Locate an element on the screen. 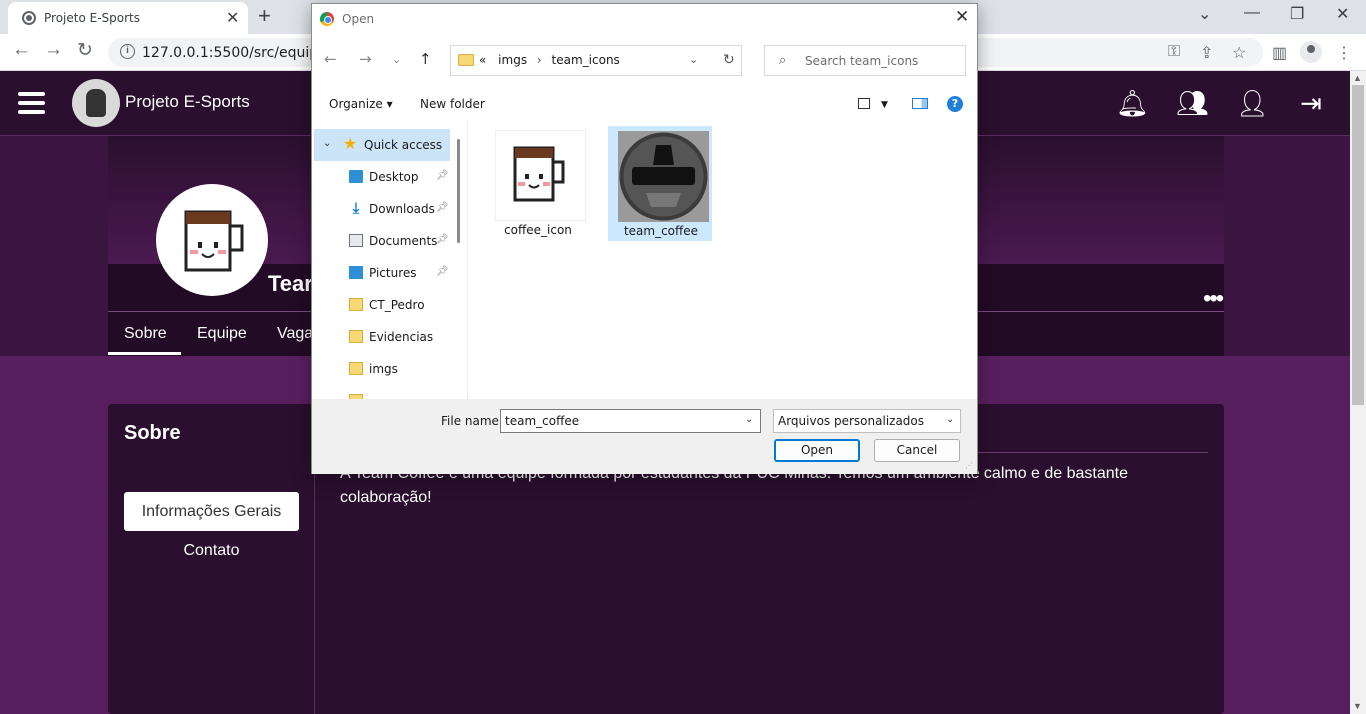 The height and width of the screenshot is (714, 1366). organize-menu: Organize ▾ is located at coordinates (361, 104).